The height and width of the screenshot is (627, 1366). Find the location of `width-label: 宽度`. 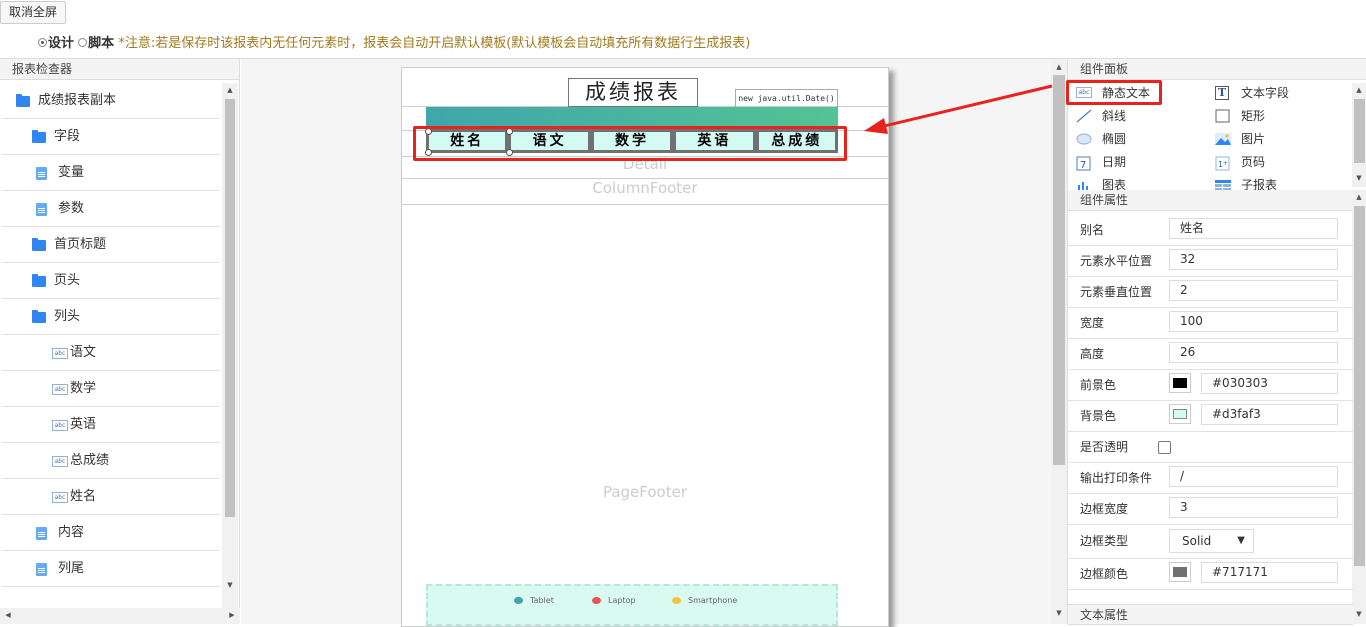

width-label: 宽度 is located at coordinates (1092, 323).